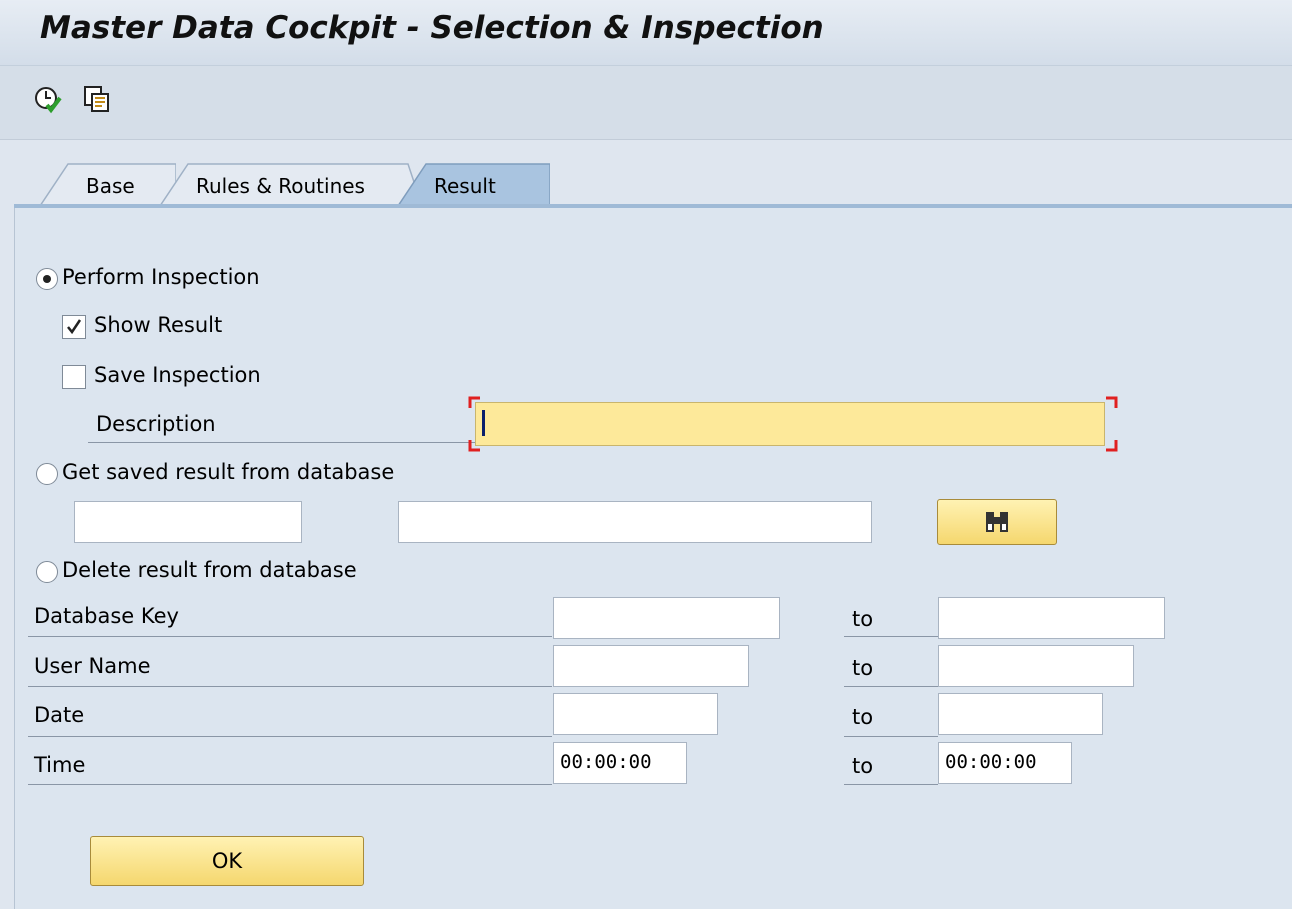 Image resolution: width=1292 pixels, height=909 pixels. I want to click on user-name-to-input, so click(1036, 666).